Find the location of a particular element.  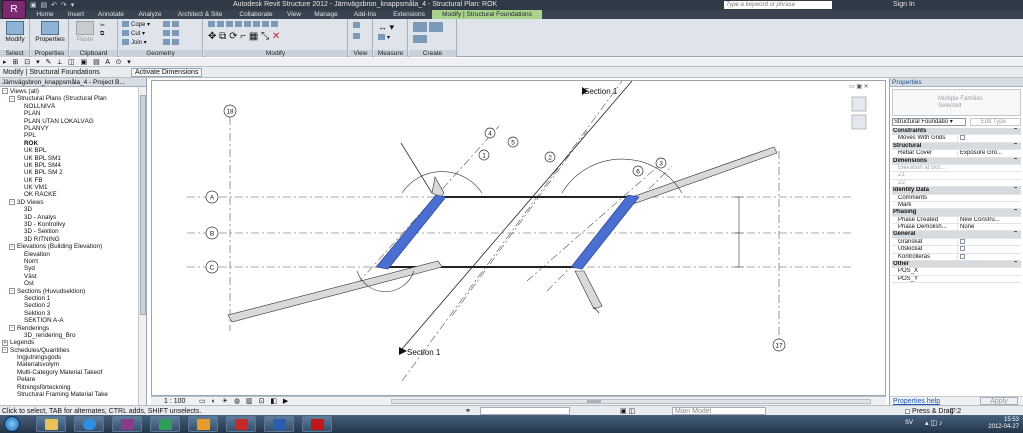

tray-icons: ▴ ◫ ♪ is located at coordinates (934, 423).